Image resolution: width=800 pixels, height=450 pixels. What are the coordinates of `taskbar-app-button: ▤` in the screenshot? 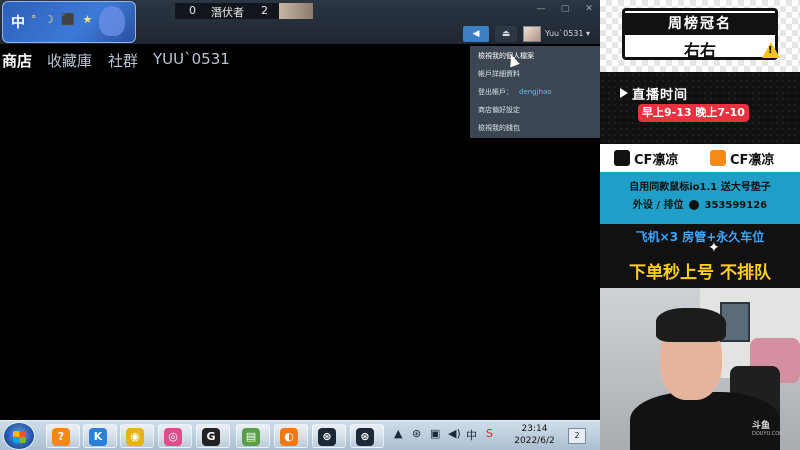 It's located at (253, 436).